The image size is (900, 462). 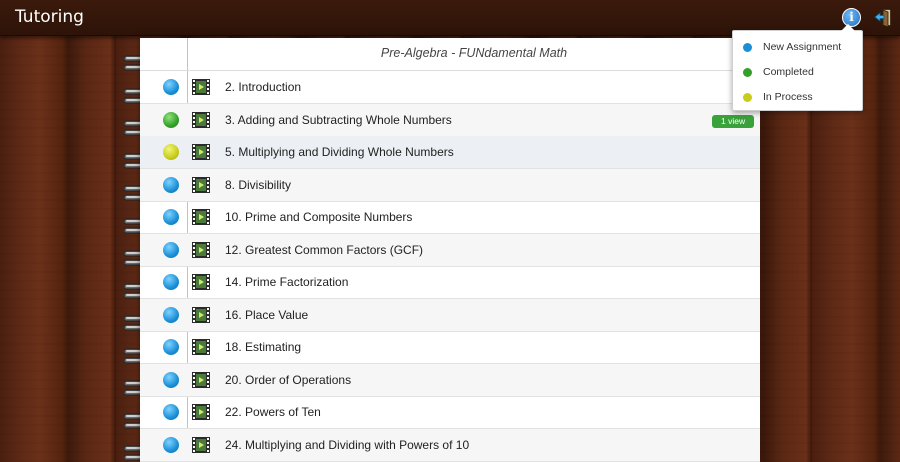 What do you see at coordinates (450, 412) in the screenshot?
I see `lesson-row: 22. Powers of Ten` at bounding box center [450, 412].